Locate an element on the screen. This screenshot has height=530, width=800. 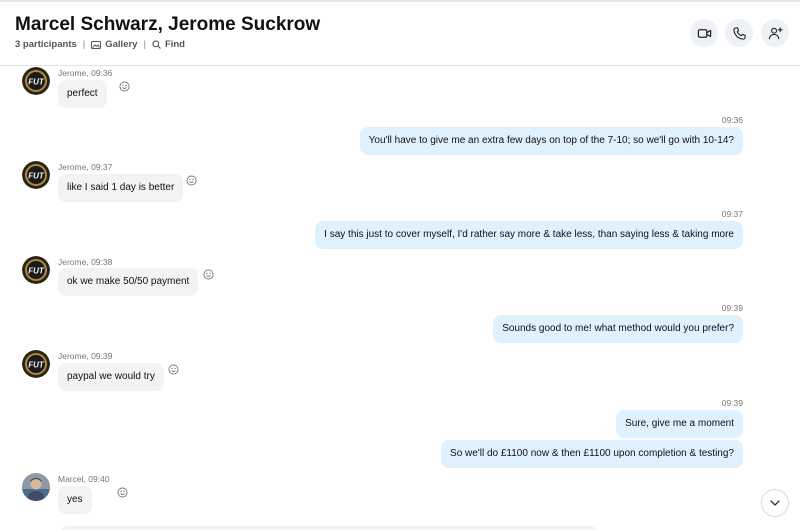
participants-count-link: 3 participants is located at coordinates (46, 44).